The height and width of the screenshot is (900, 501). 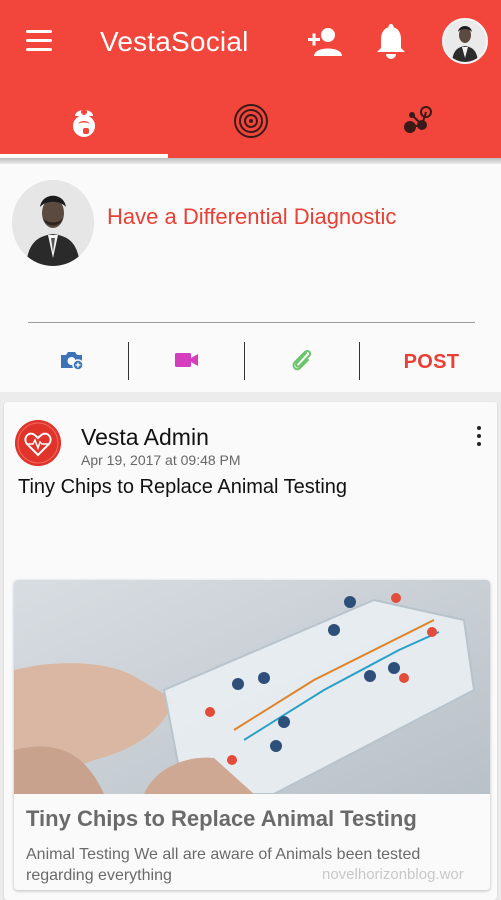 I want to click on camera-icon, so click(x=72, y=362).